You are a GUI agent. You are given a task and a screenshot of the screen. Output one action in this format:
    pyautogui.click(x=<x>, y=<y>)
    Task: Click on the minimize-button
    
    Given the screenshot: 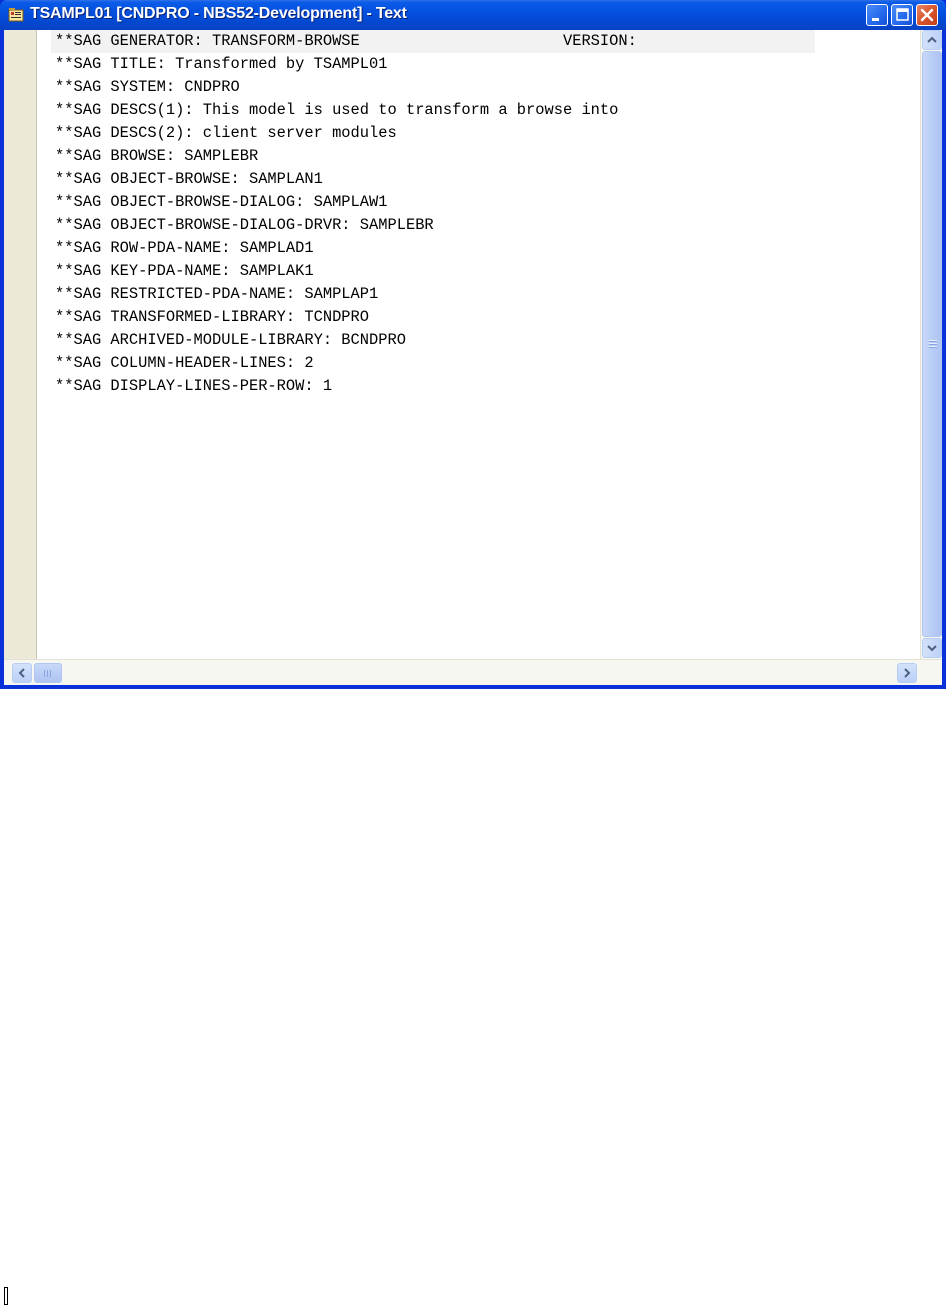 What is the action you would take?
    pyautogui.click(x=877, y=15)
    